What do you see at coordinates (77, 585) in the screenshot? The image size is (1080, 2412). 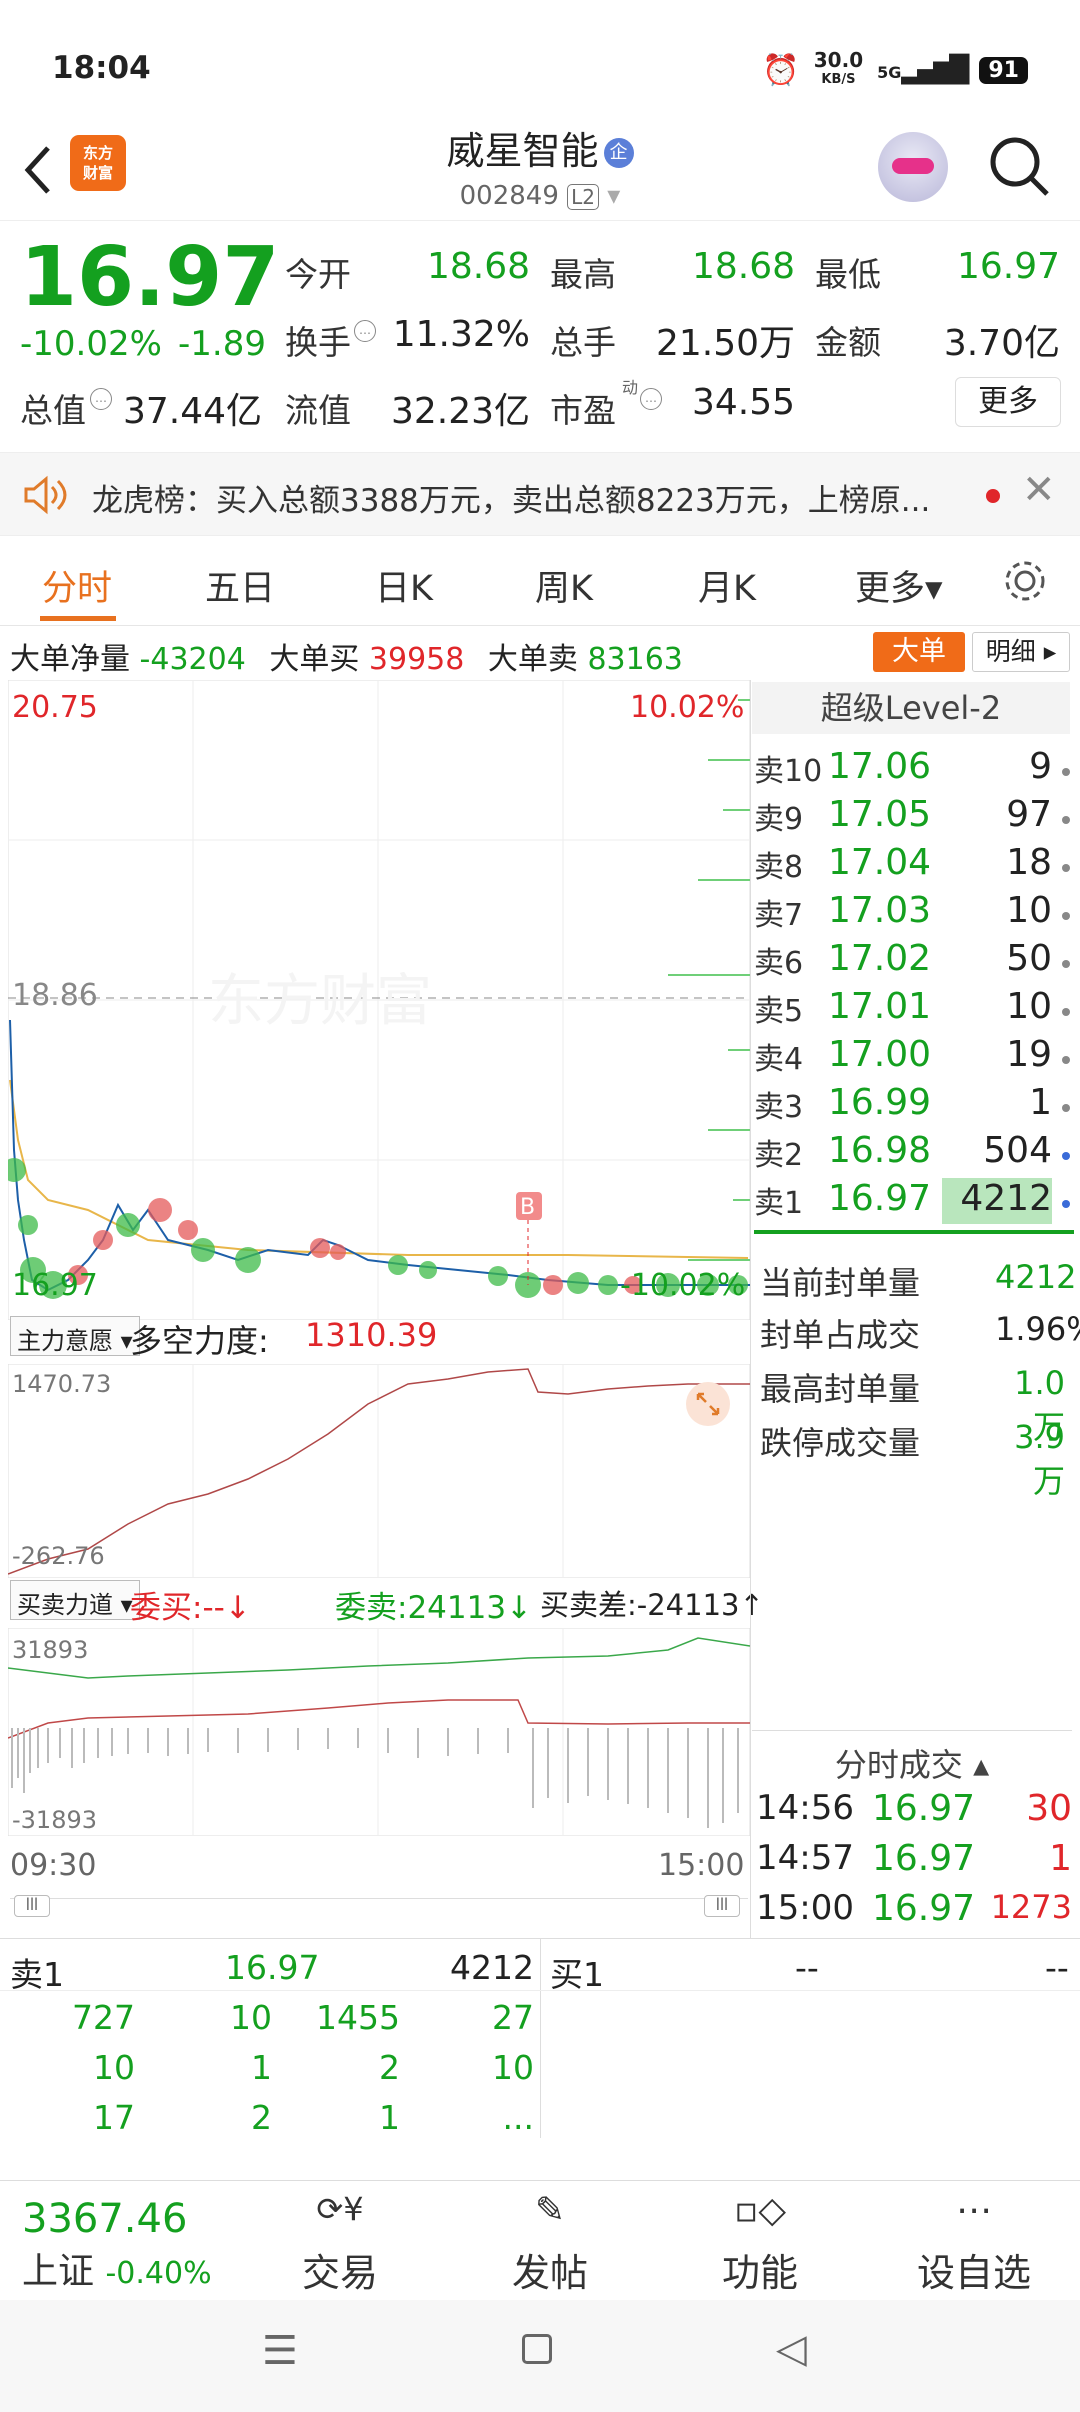 I see `tab-intraday: 分时` at bounding box center [77, 585].